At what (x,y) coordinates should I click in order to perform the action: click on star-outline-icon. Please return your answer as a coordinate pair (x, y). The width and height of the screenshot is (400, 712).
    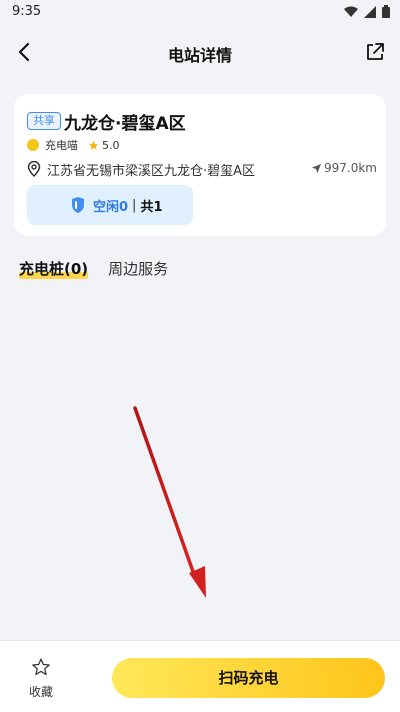
    Looking at the image, I should click on (41, 667).